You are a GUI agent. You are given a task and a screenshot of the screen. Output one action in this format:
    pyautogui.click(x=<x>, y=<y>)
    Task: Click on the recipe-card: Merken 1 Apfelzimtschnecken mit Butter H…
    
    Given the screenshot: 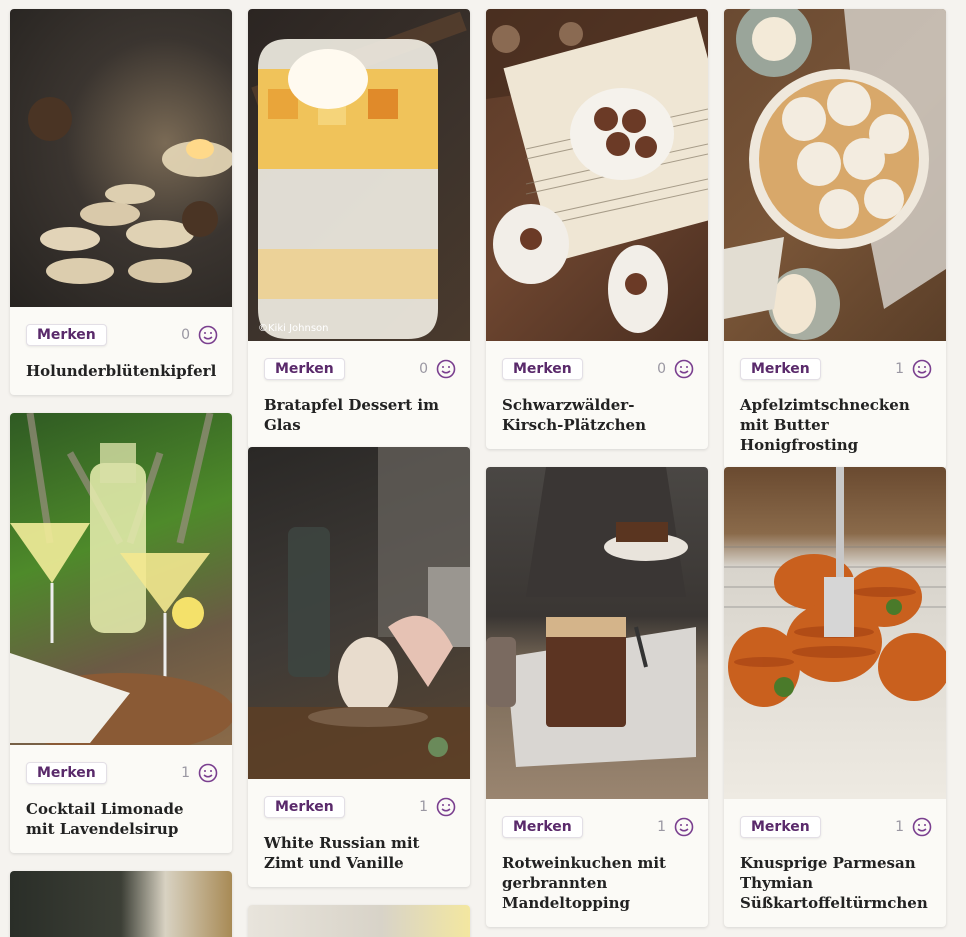 What is the action you would take?
    pyautogui.click(x=835, y=239)
    